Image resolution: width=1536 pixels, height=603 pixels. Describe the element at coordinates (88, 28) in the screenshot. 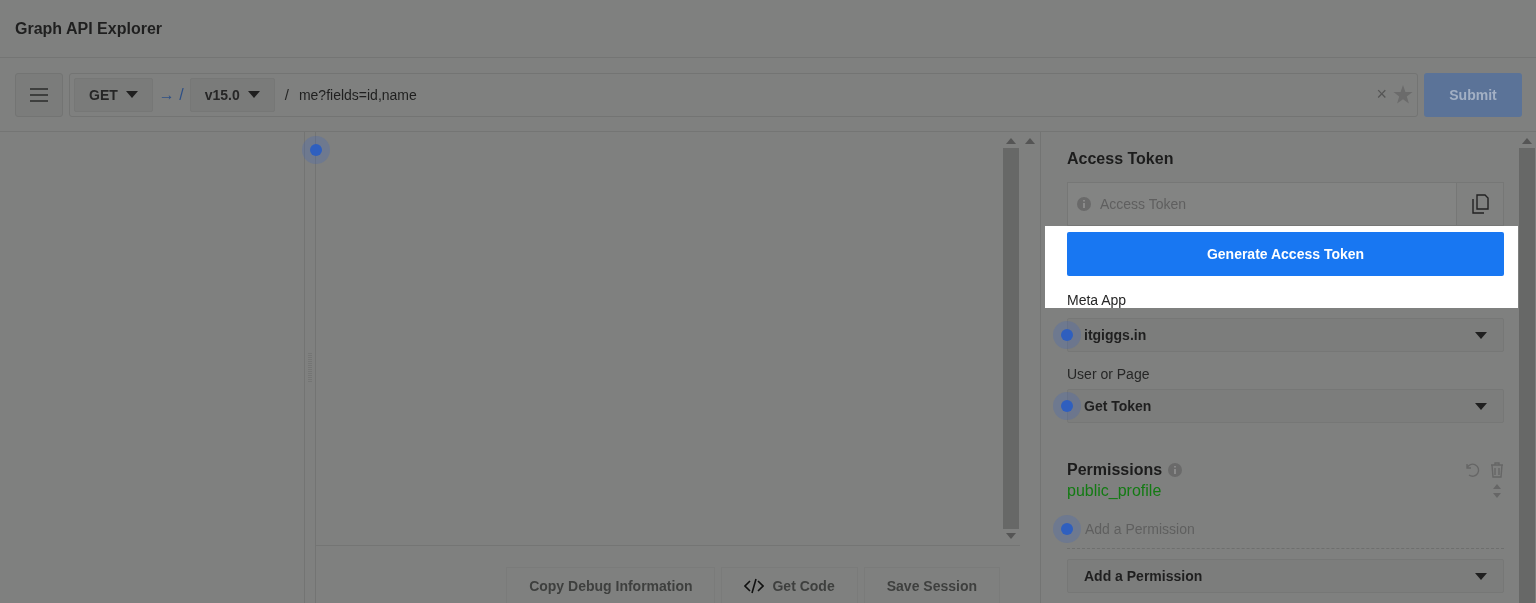

I see `app-title: Graph API Explorer` at that location.